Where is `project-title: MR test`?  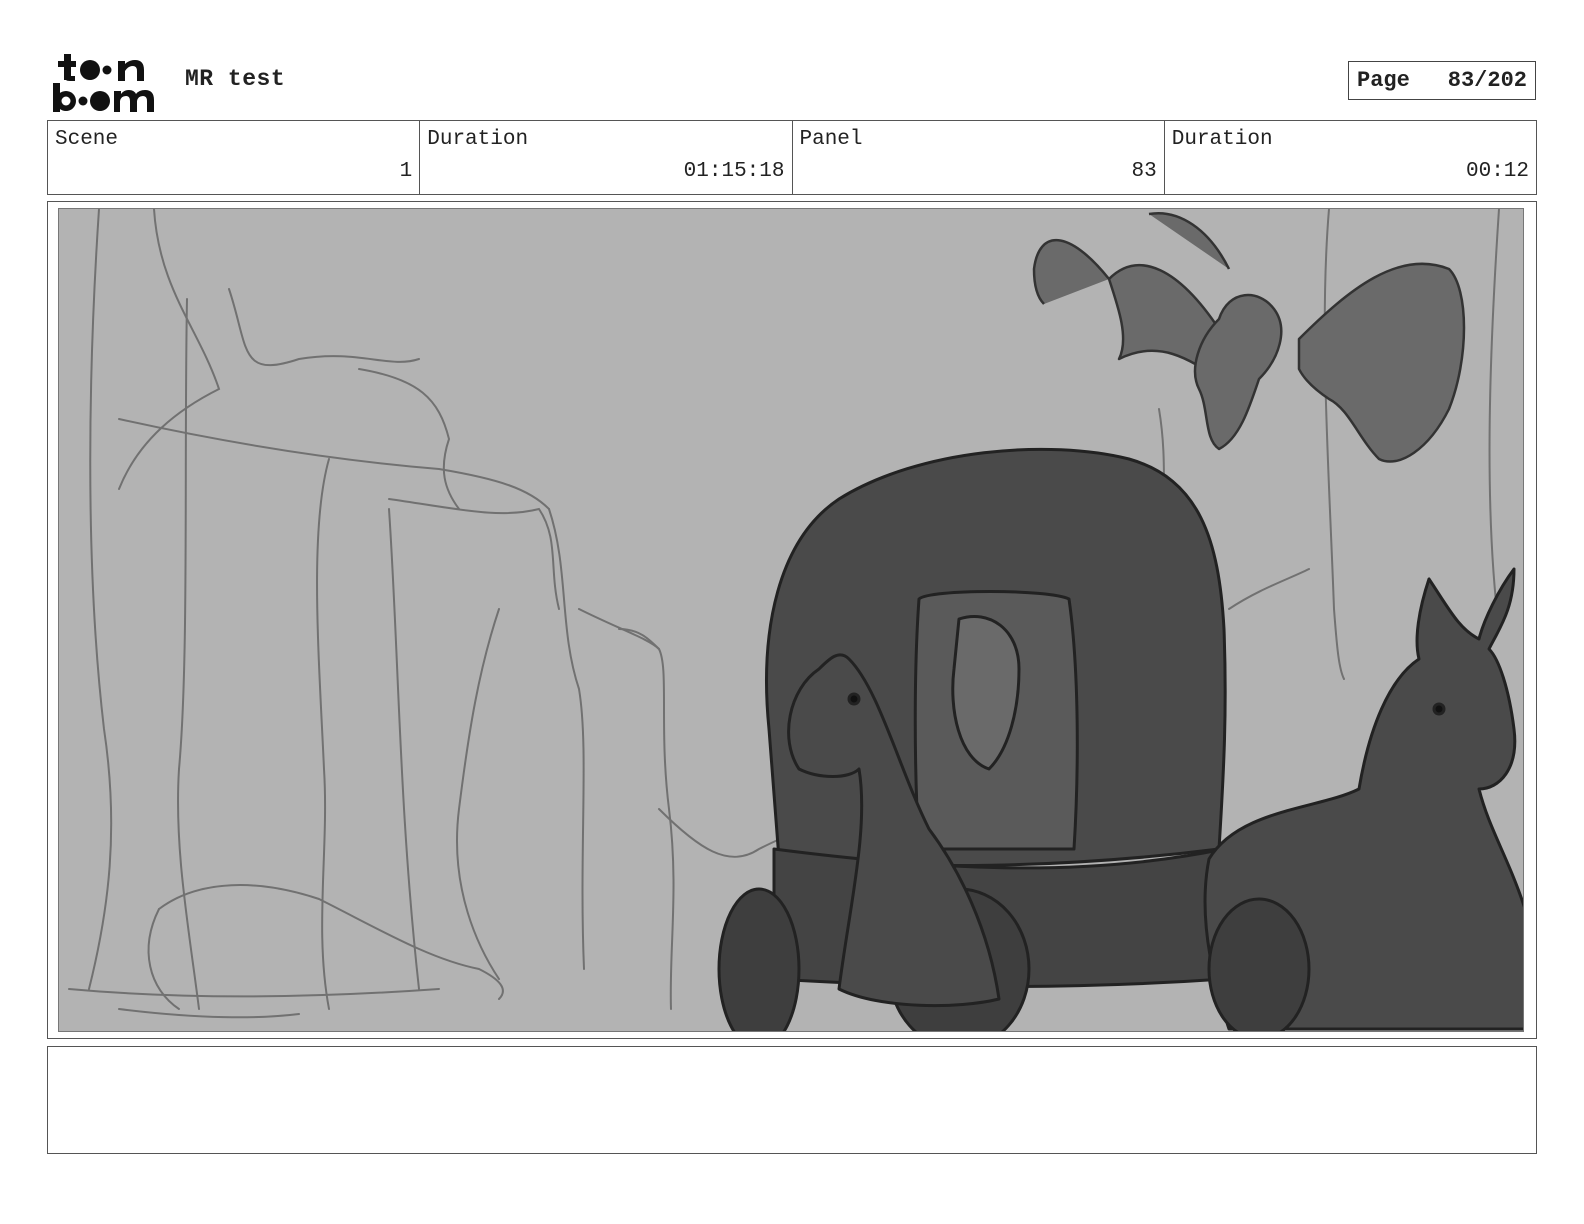 project-title: MR test is located at coordinates (235, 79).